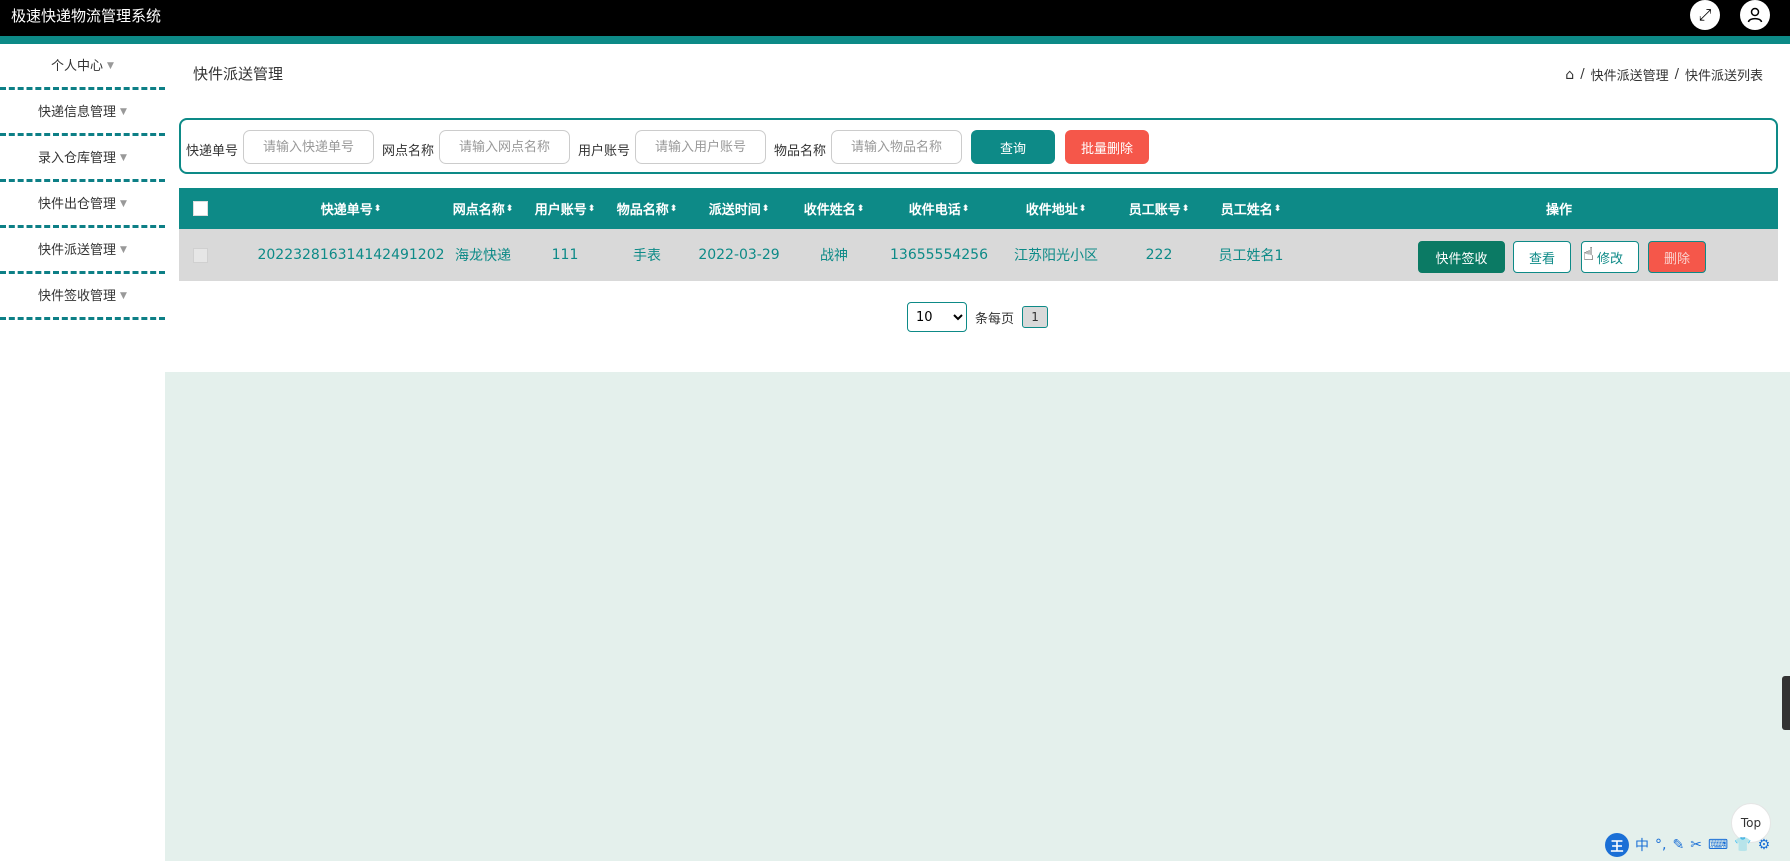  What do you see at coordinates (1159, 208) in the screenshot?
I see `column-header: 员工账号 ⬍` at bounding box center [1159, 208].